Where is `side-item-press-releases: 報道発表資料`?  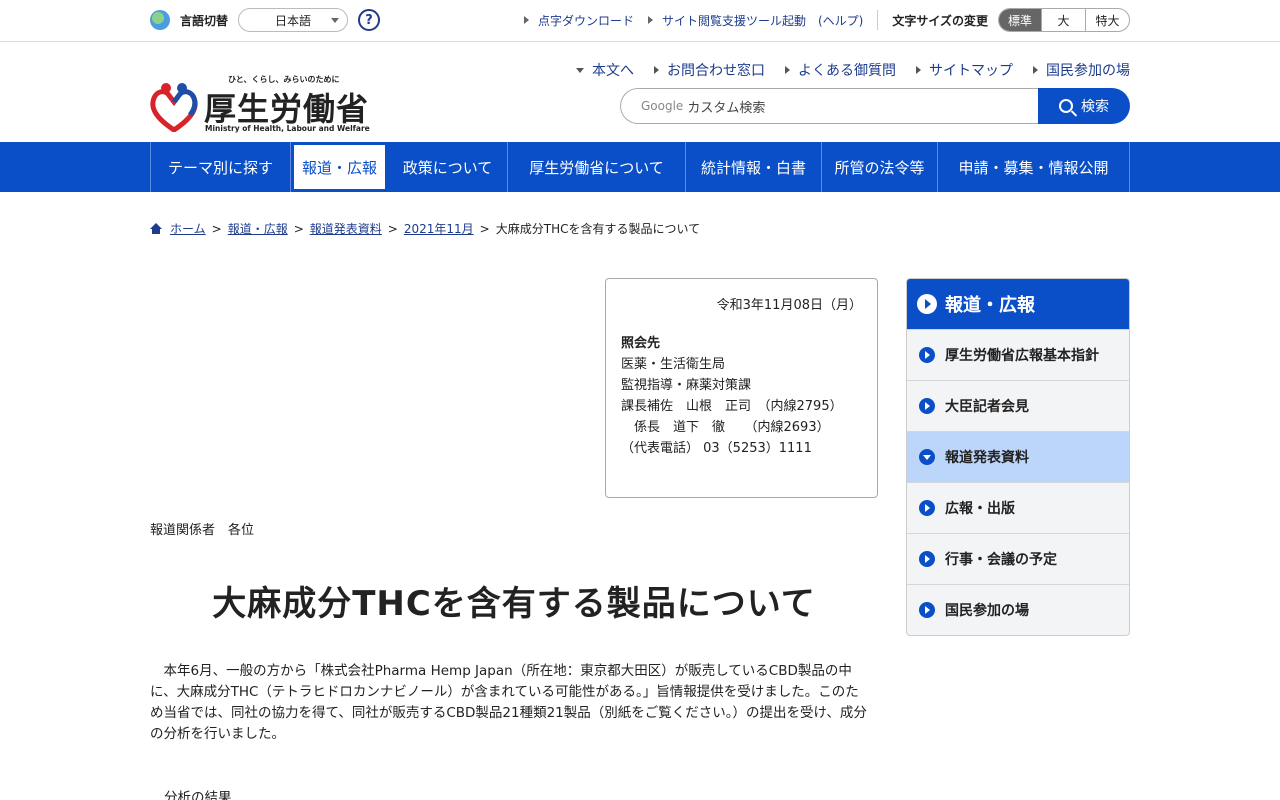
side-item-press-releases: 報道発表資料 is located at coordinates (1018, 456).